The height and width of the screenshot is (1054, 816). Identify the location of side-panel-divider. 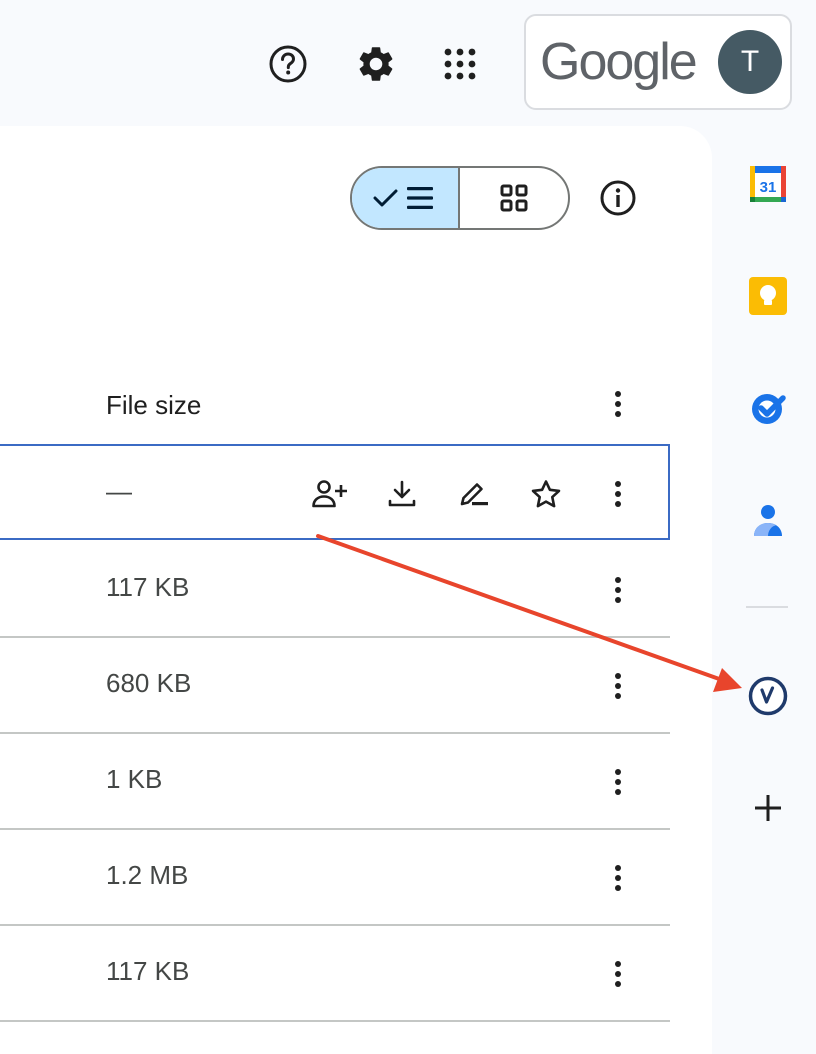
(767, 607).